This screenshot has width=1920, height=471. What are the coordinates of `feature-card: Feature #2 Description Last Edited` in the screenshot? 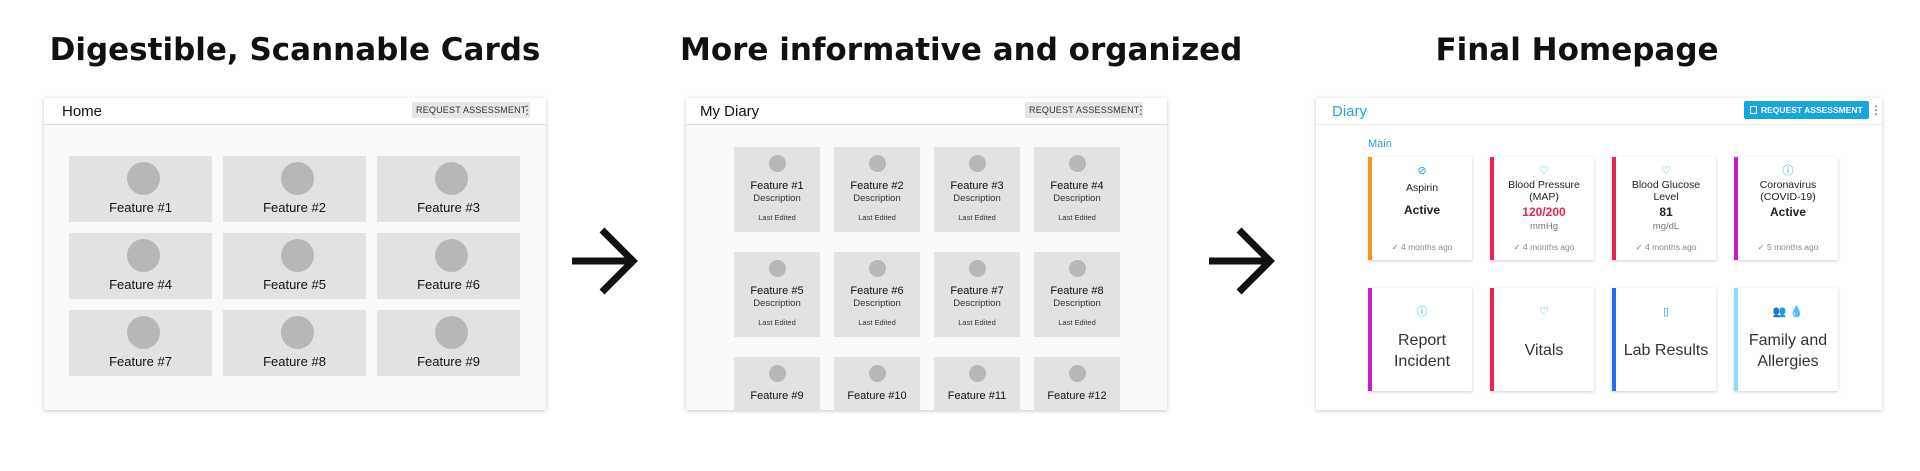 It's located at (877, 189).